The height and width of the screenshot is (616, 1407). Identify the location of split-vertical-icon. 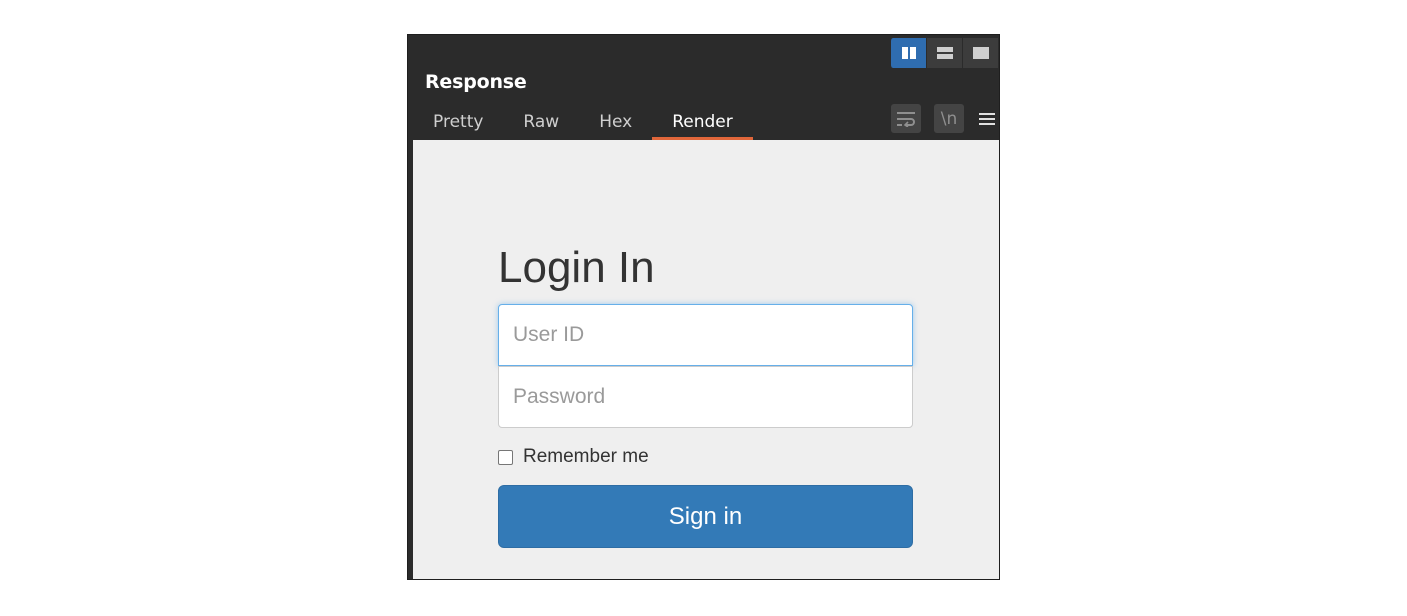
(908, 53).